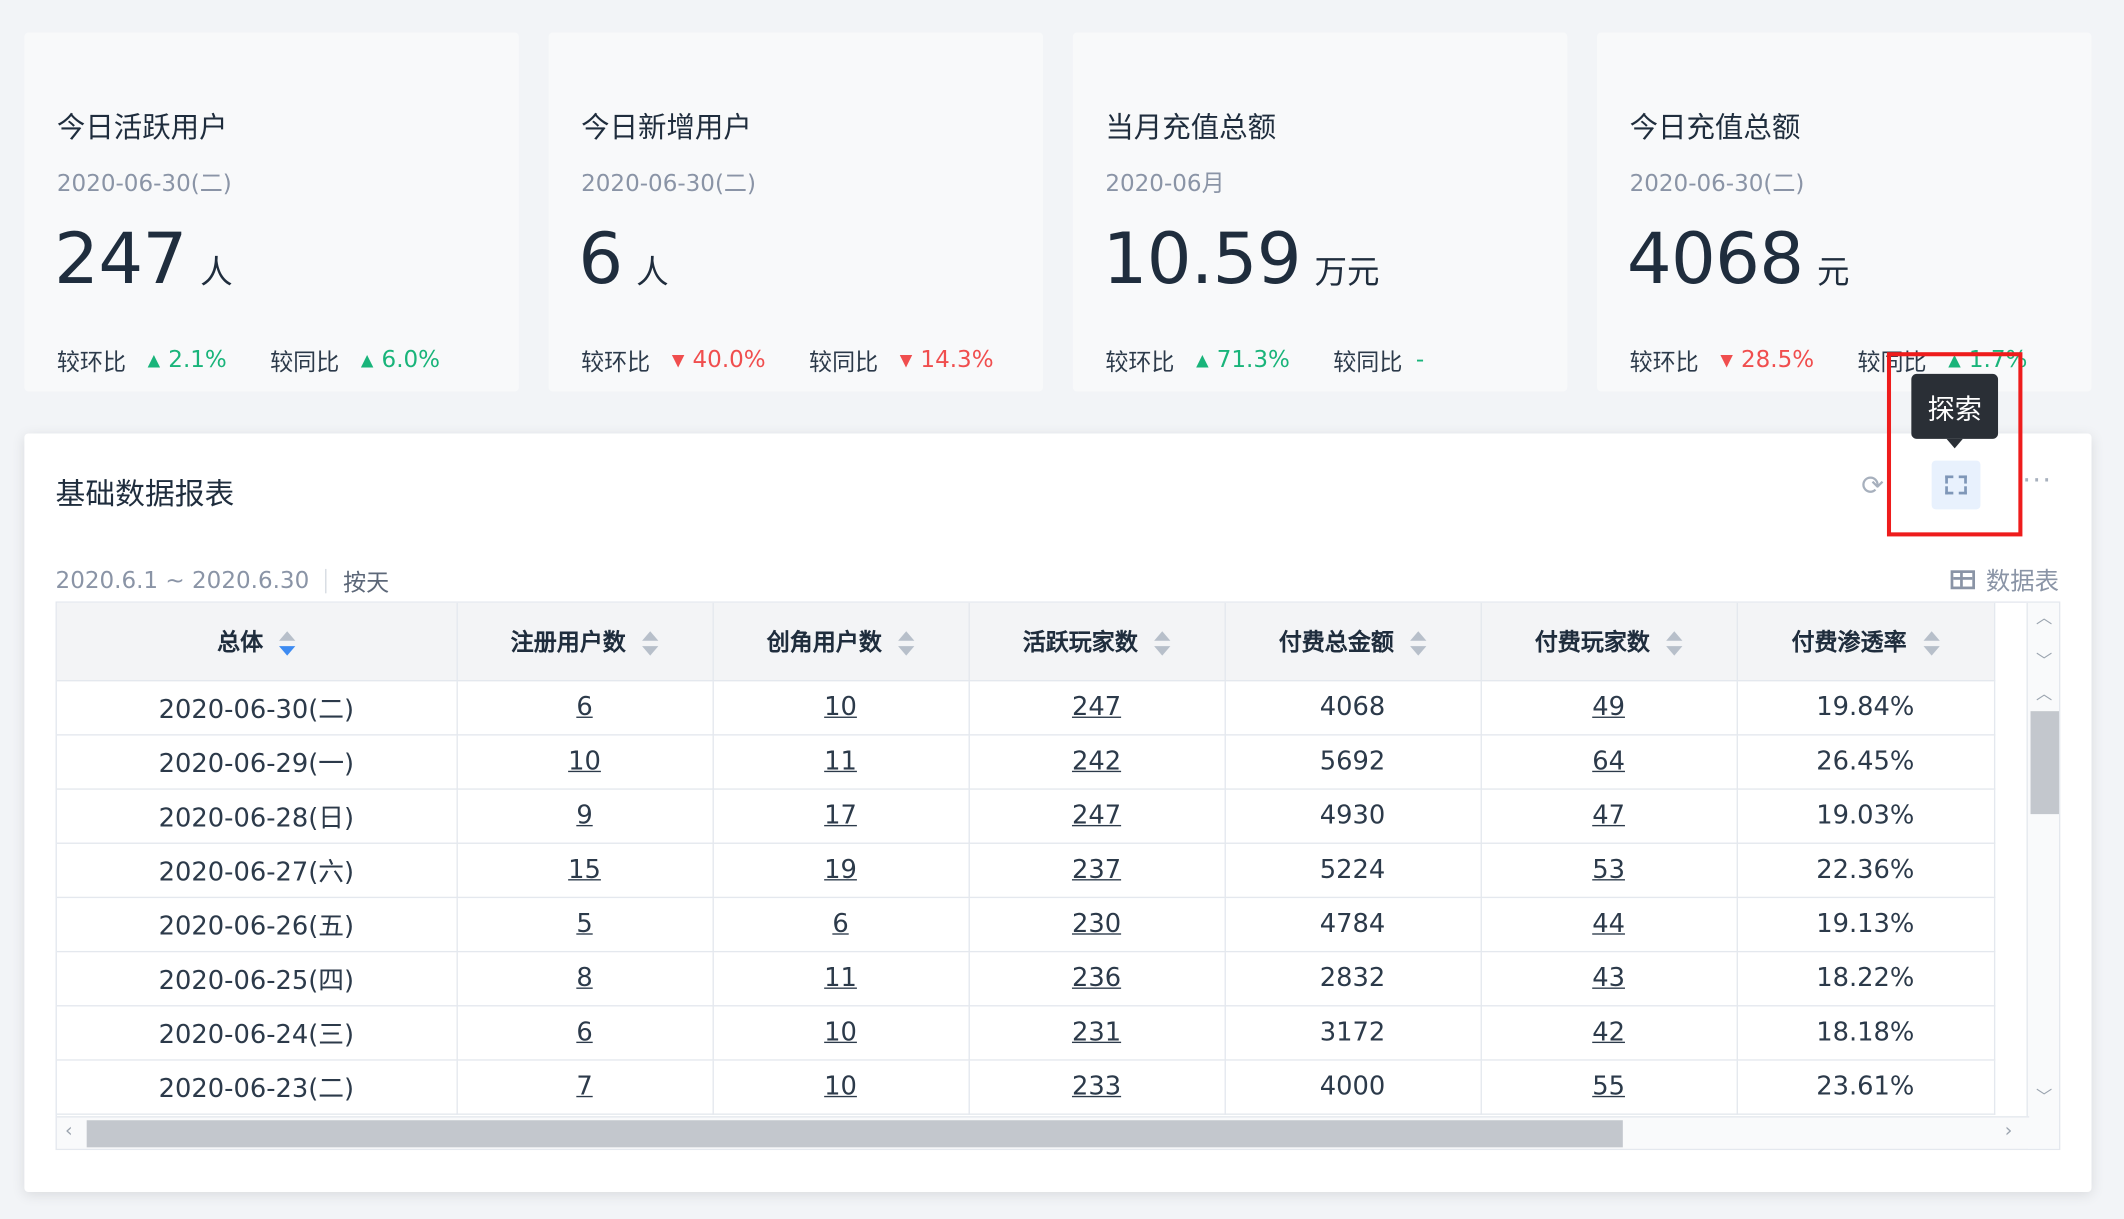 Image resolution: width=2124 pixels, height=1219 pixels. I want to click on table-cell-link: 43, so click(1609, 978).